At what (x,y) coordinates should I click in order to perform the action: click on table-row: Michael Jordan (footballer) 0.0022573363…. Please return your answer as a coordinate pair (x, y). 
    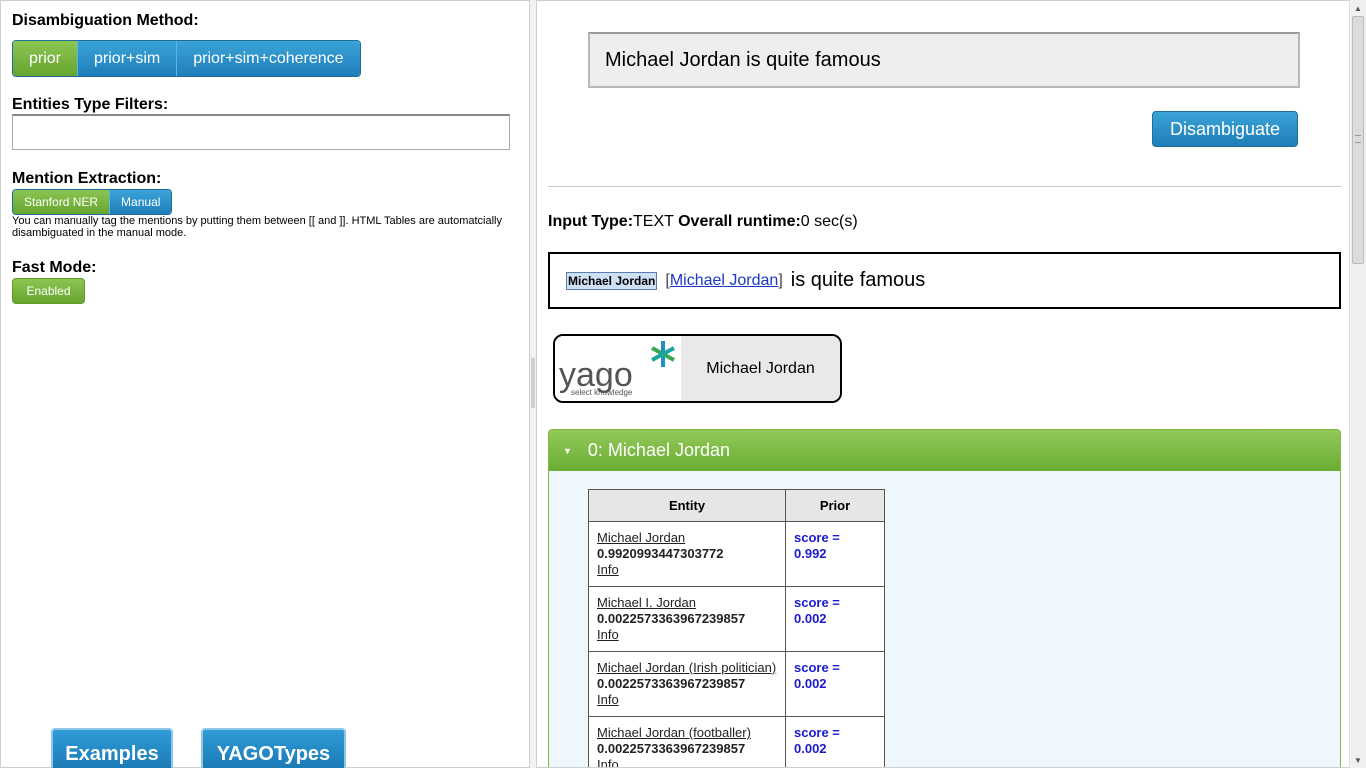
    Looking at the image, I should click on (736, 741).